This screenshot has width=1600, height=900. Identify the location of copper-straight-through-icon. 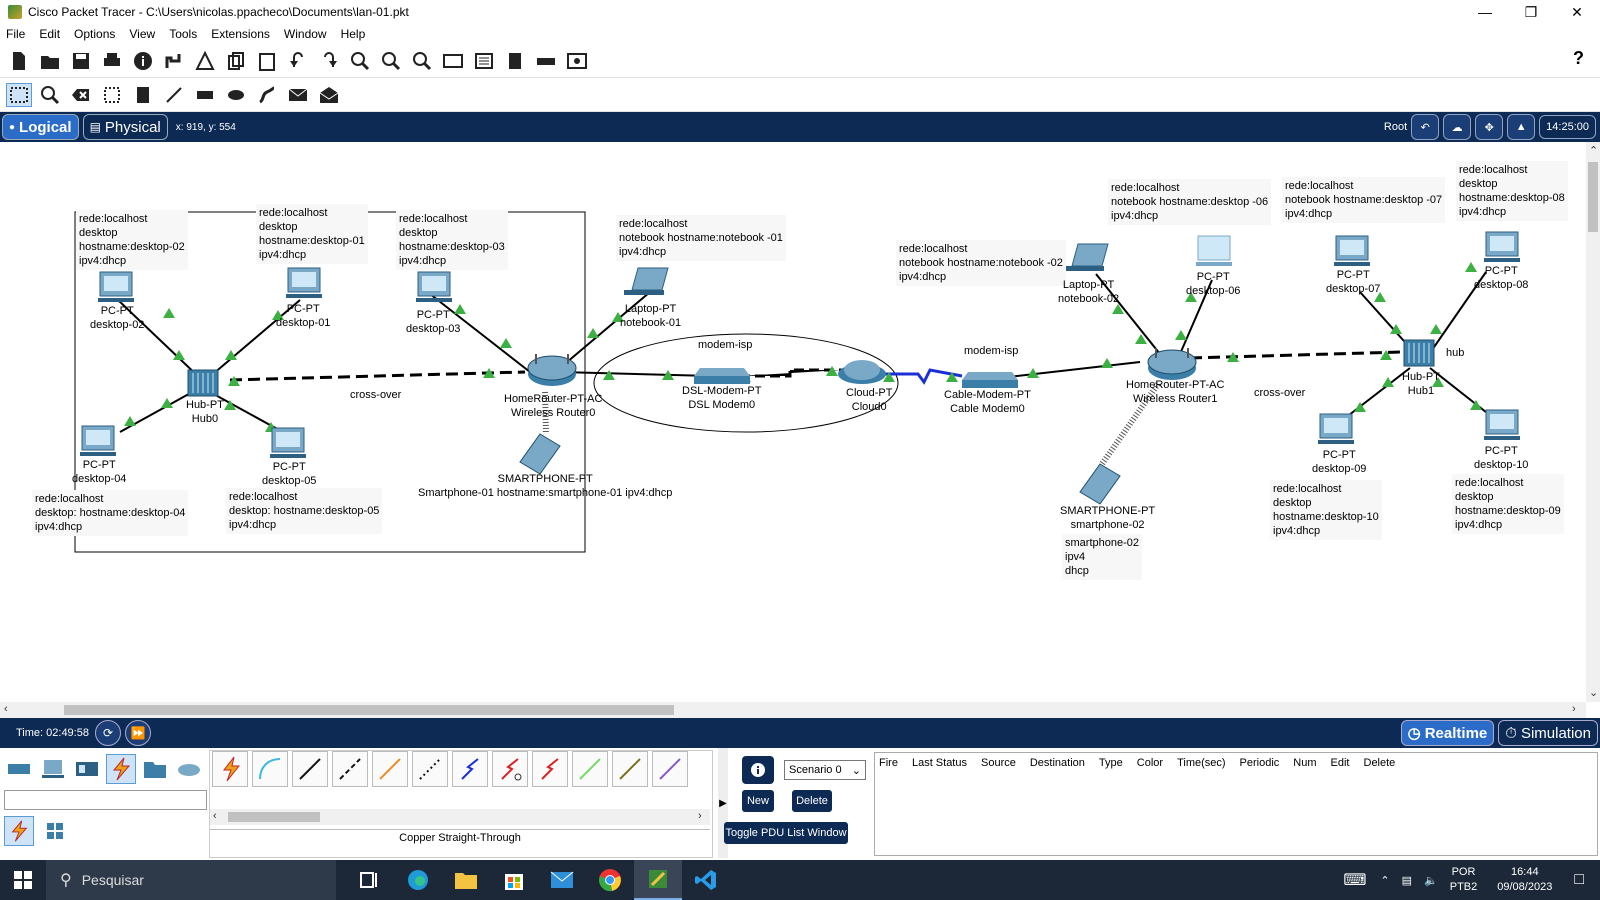
(310, 769).